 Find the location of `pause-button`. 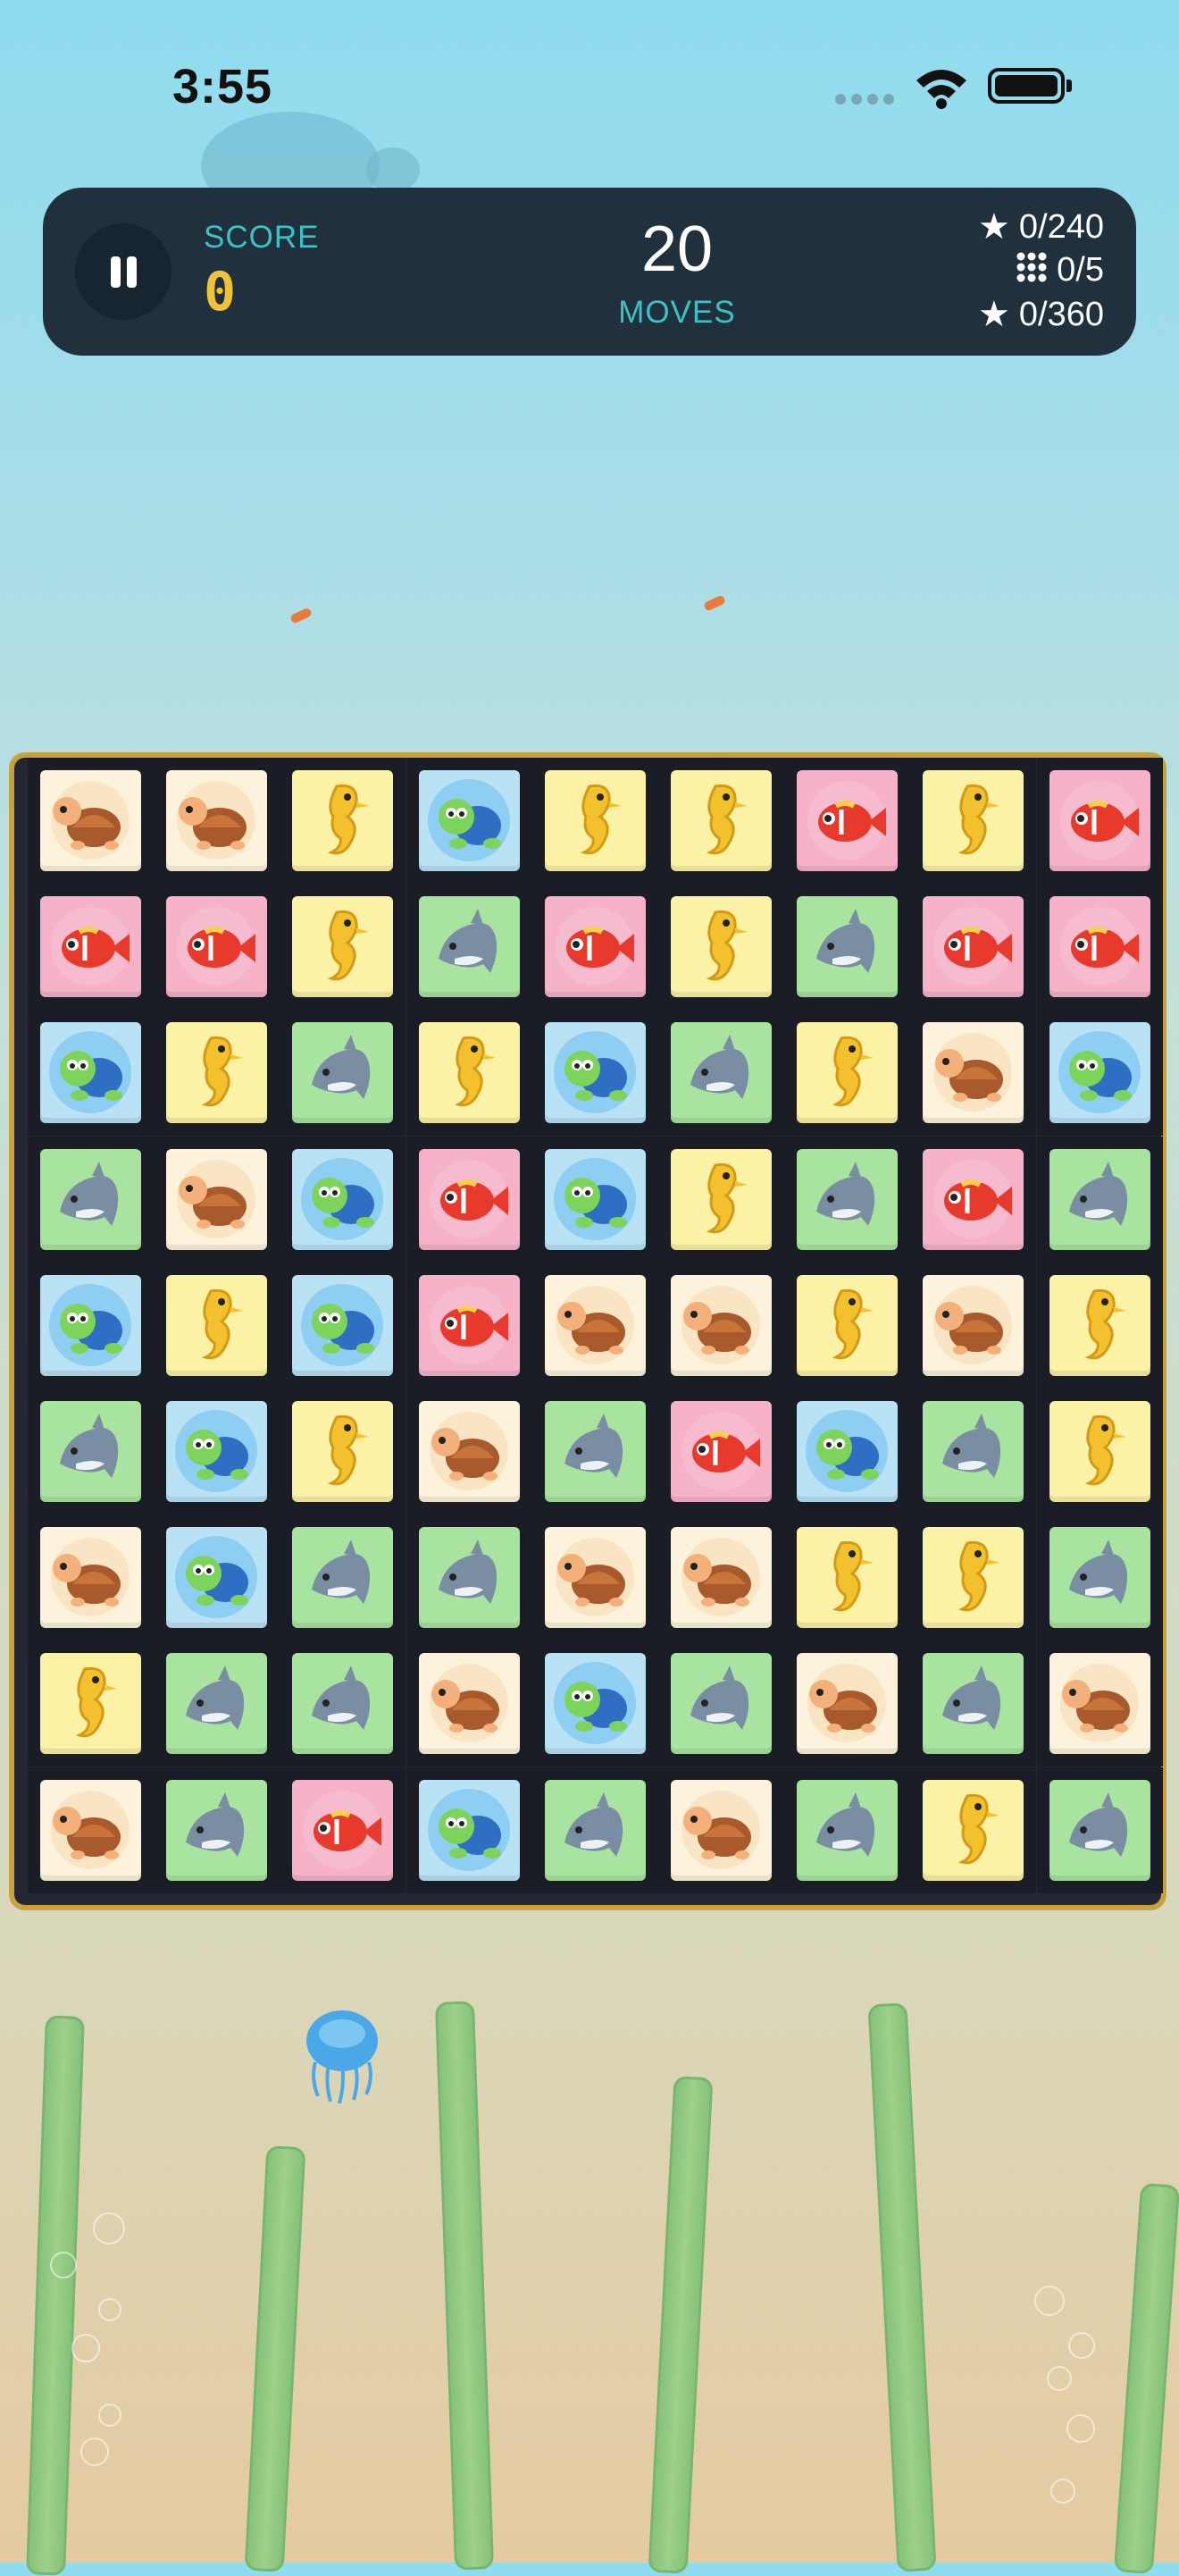

pause-button is located at coordinates (123, 271).